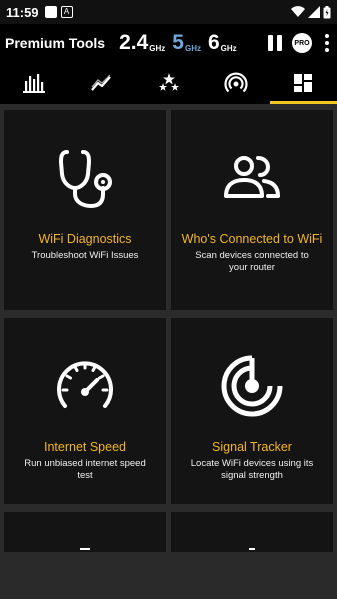  What do you see at coordinates (275, 43) in the screenshot?
I see `pause-button` at bounding box center [275, 43].